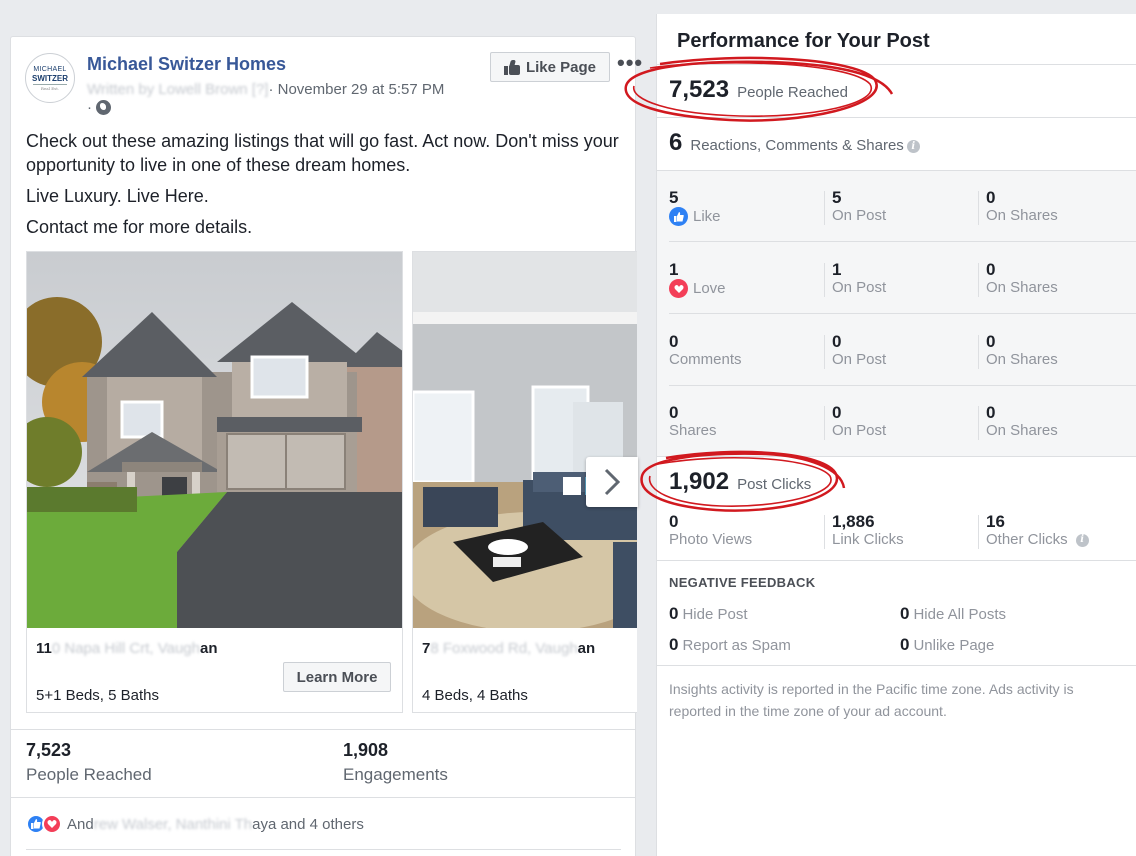 Image resolution: width=1136 pixels, height=856 pixels. I want to click on stat-label: People Reached, so click(89, 774).